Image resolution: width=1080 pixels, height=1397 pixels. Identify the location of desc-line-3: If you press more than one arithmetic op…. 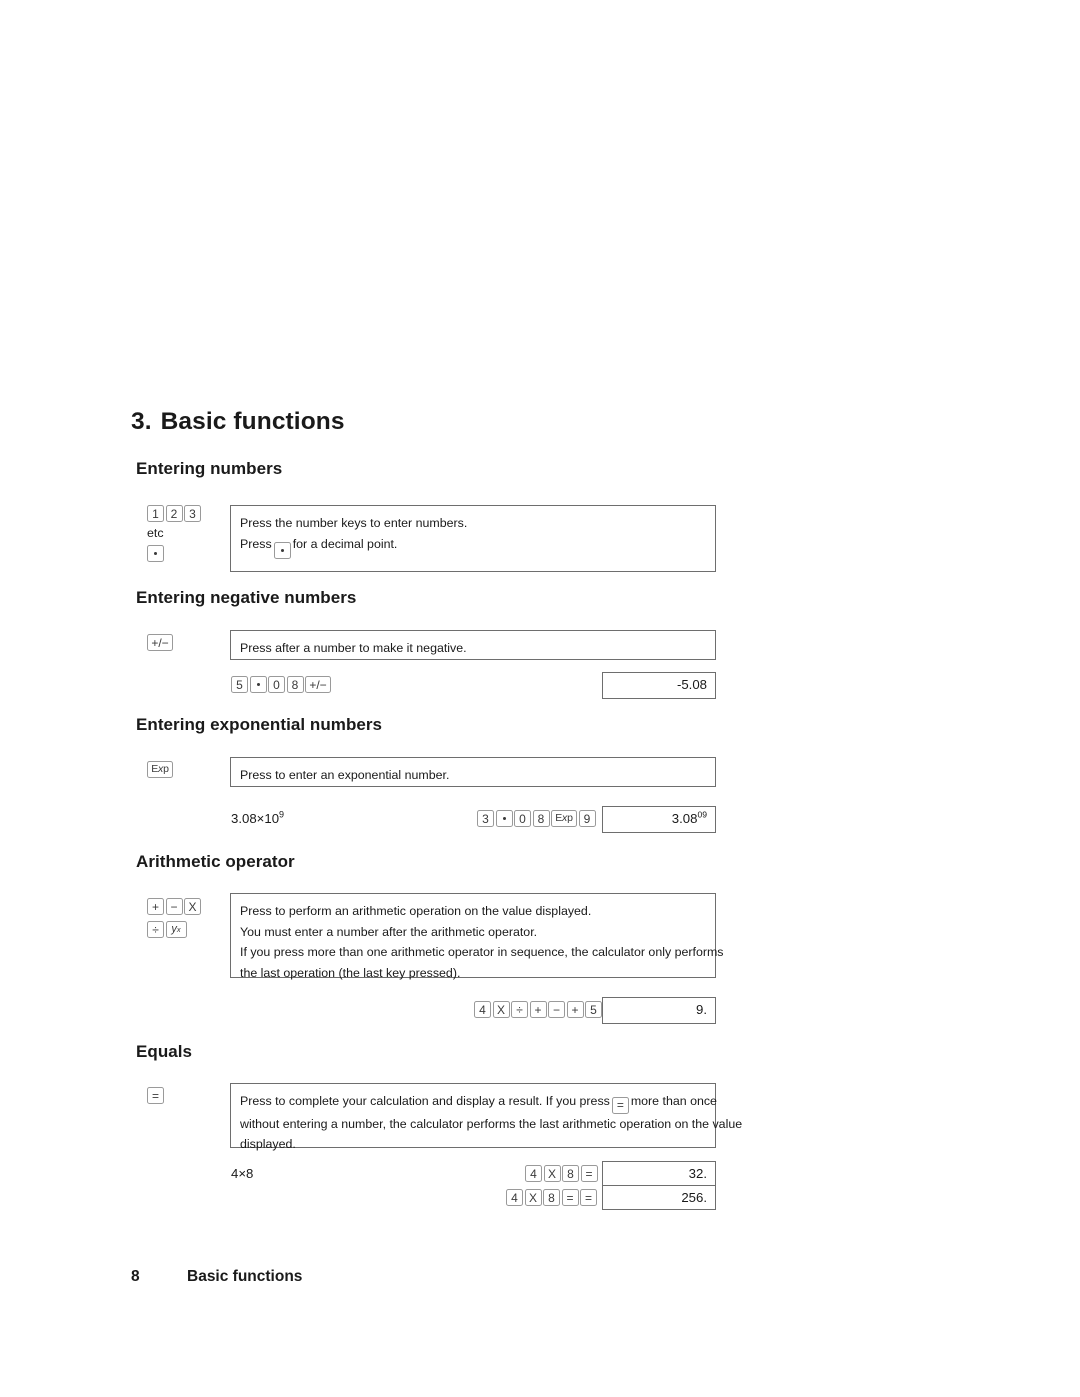
(482, 952).